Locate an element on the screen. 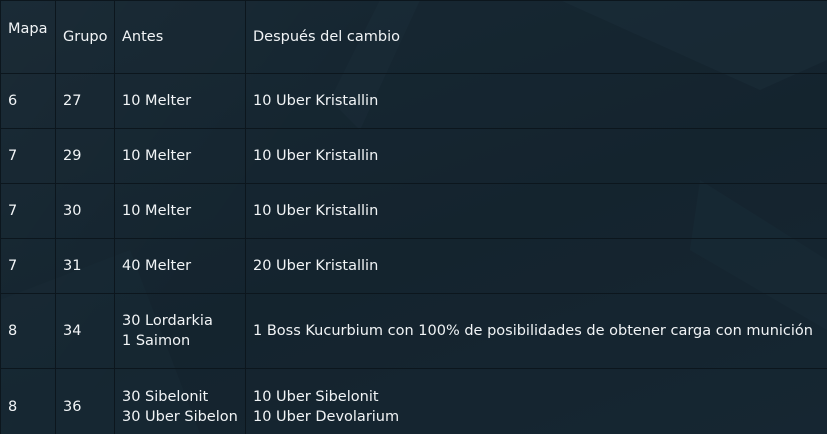 This screenshot has width=827, height=434. header-antes: Antes is located at coordinates (180, 37).